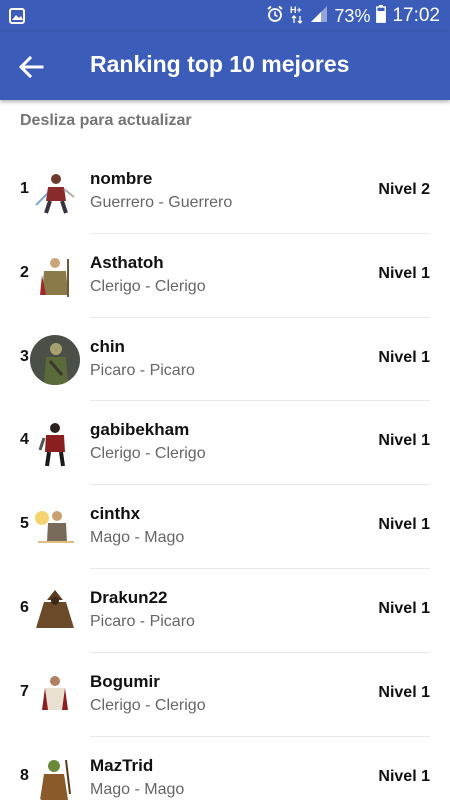 This screenshot has height=800, width=450. What do you see at coordinates (24, 272) in the screenshot?
I see `rank-number: 2` at bounding box center [24, 272].